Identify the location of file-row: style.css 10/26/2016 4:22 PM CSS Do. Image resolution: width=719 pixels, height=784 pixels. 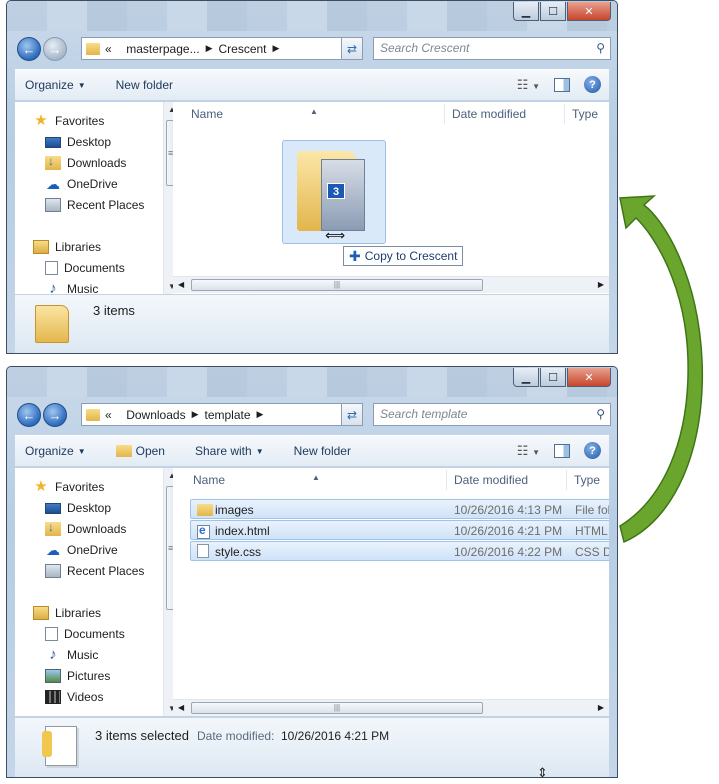
(399, 551).